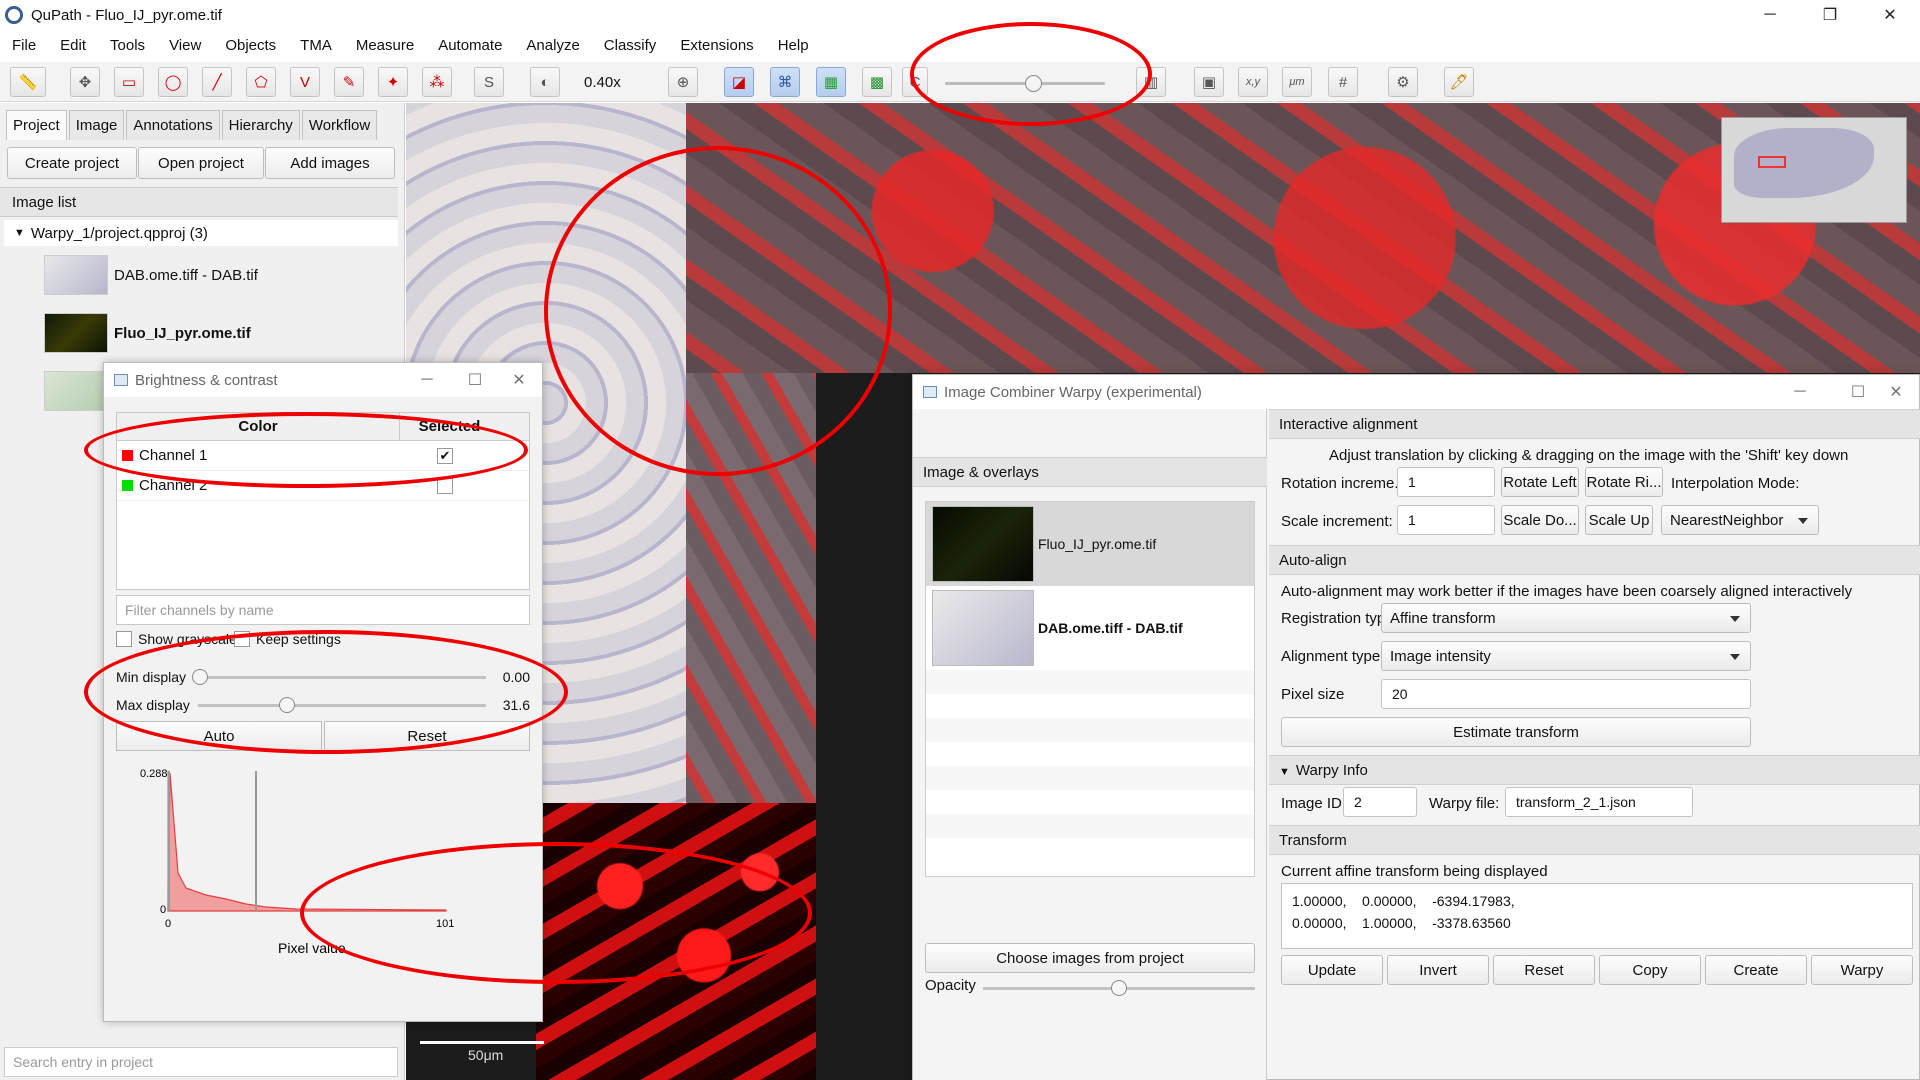  I want to click on min-display-knob, so click(200, 677).